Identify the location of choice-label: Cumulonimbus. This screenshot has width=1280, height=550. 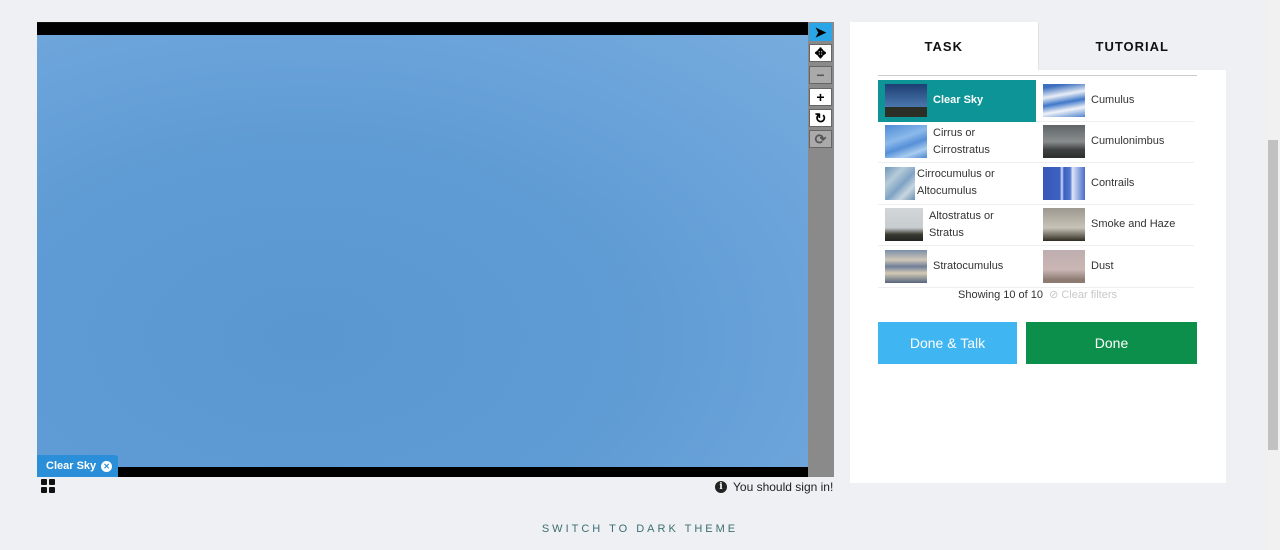
(1128, 141).